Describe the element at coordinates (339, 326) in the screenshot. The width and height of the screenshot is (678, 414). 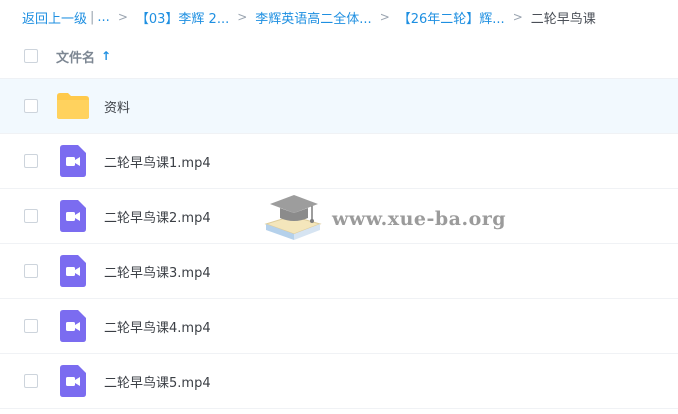
I see `list-item-video: 二轮早鸟课4.mp4` at that location.